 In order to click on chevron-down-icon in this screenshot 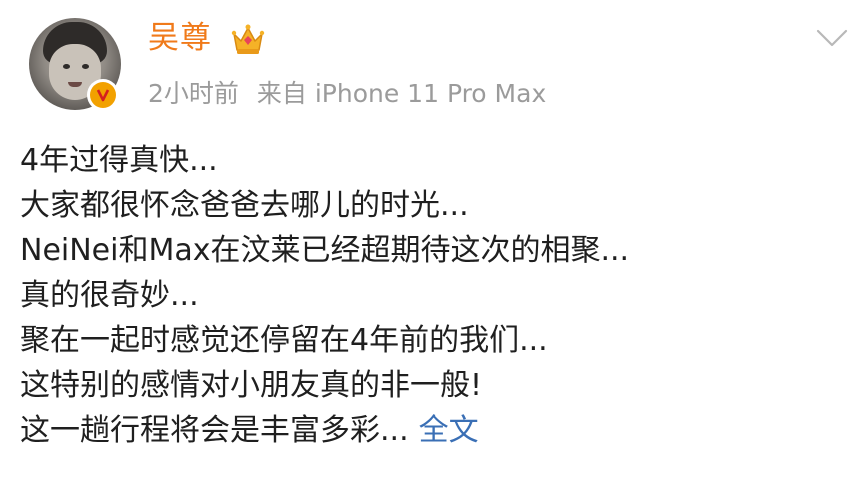, I will do `click(832, 38)`.